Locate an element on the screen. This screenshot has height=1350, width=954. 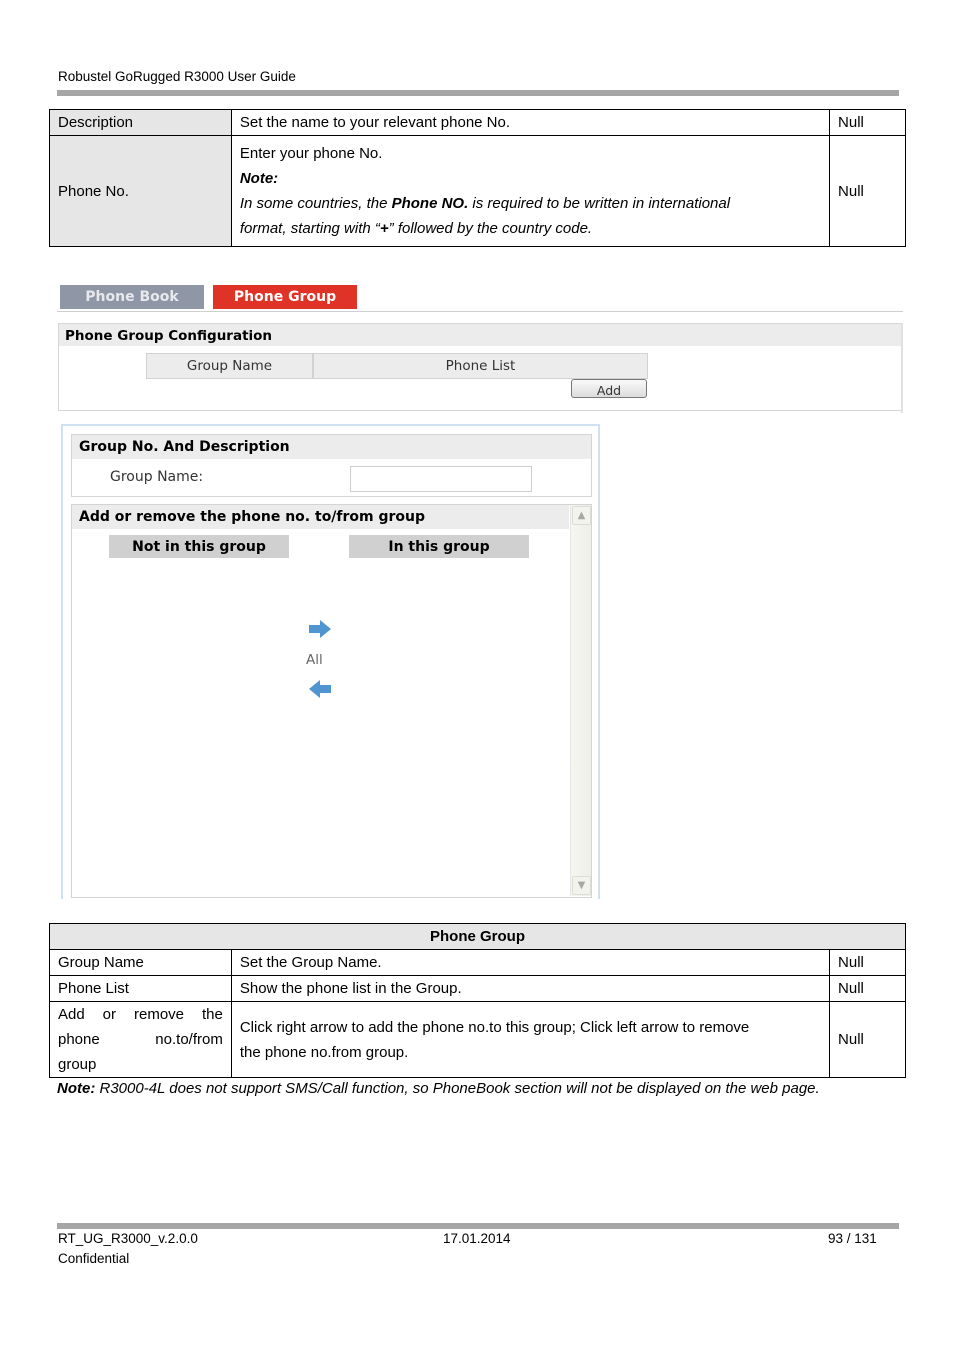
scroll-down-icon: ▼ is located at coordinates (581, 885).